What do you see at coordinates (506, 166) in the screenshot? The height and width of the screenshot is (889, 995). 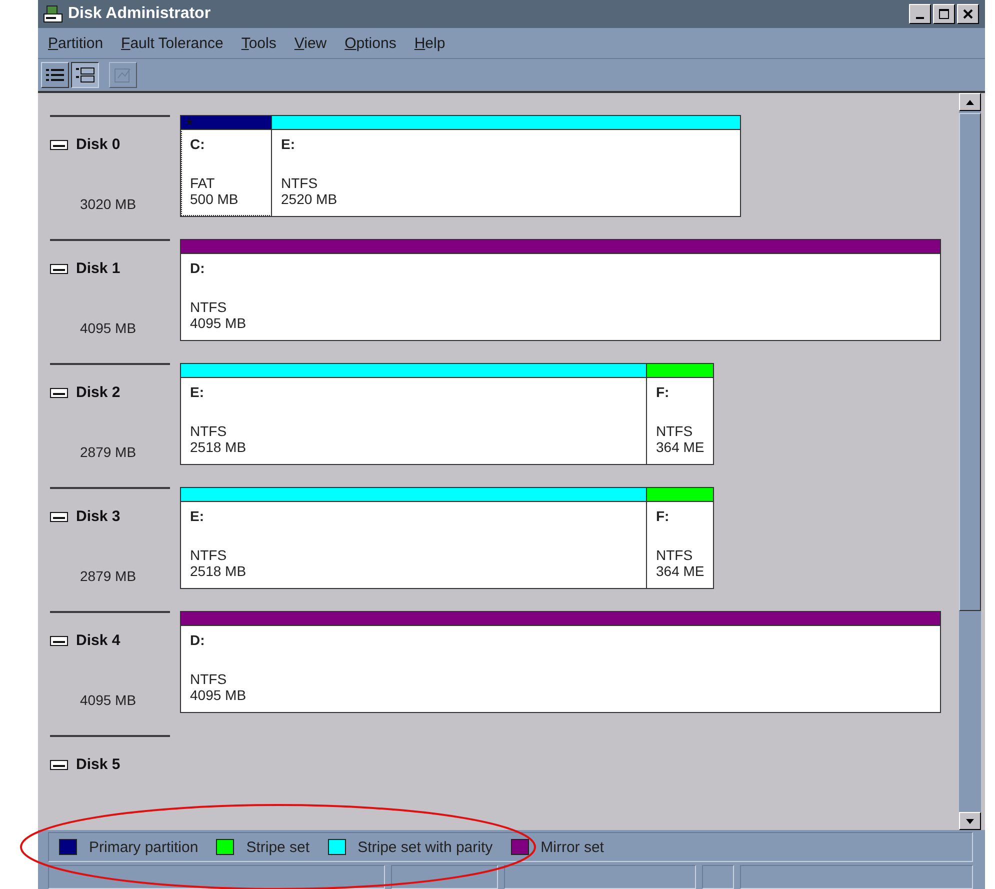 I see `partition-region: E: NTFS 2520 MB` at bounding box center [506, 166].